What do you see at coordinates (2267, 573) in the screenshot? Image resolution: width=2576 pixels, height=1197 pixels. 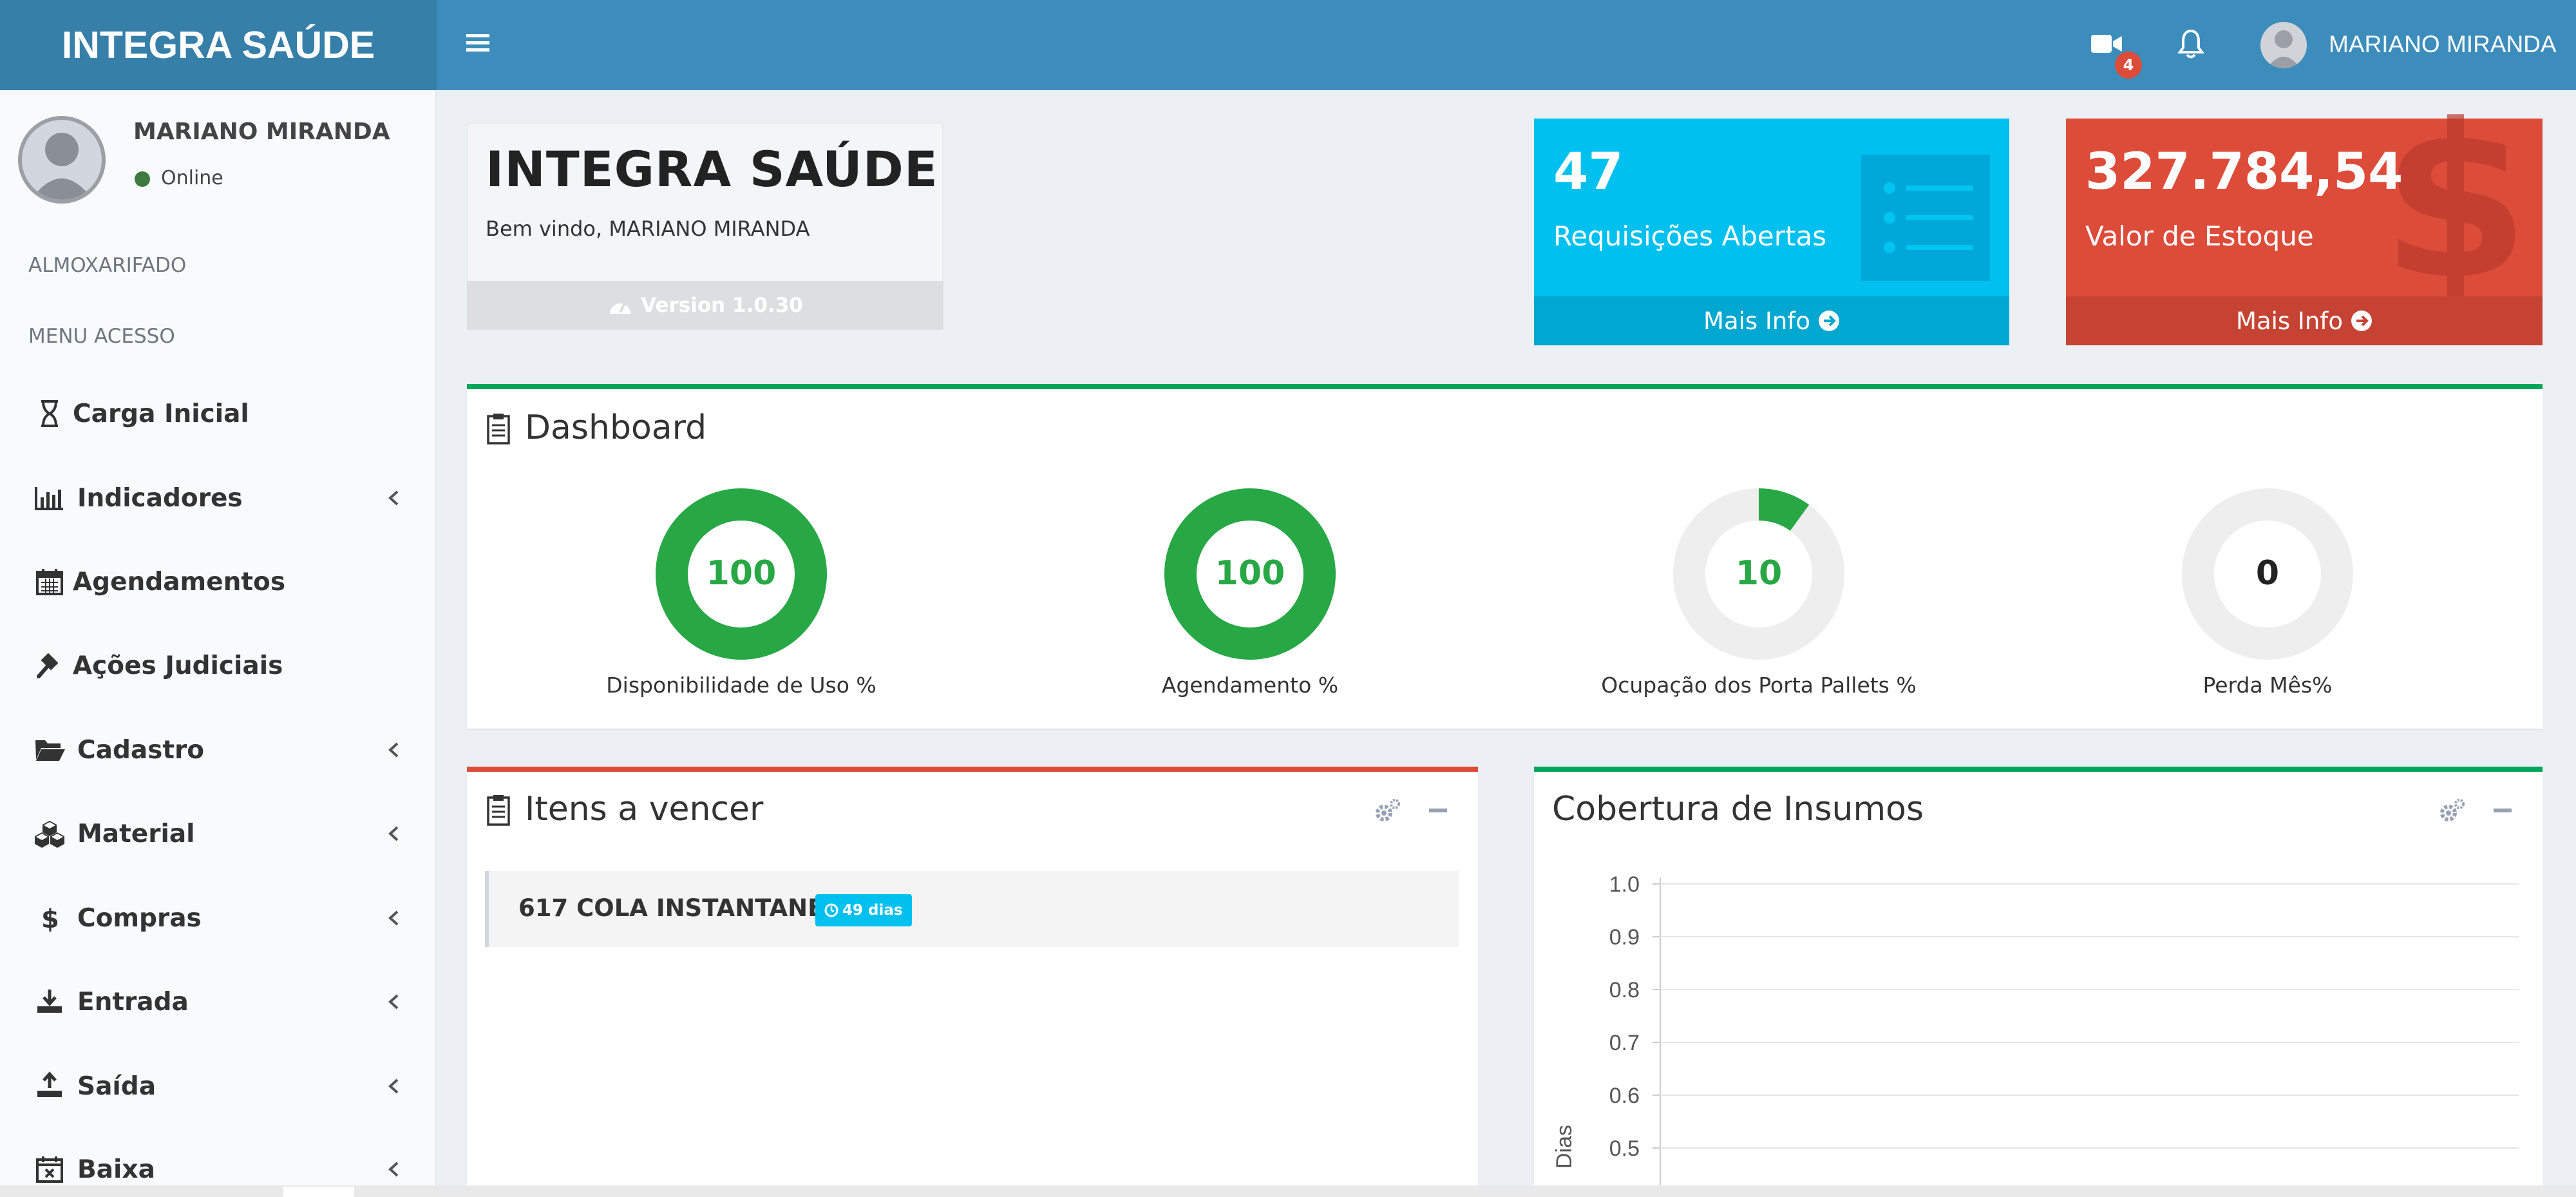 I see `gauge-value: 0` at bounding box center [2267, 573].